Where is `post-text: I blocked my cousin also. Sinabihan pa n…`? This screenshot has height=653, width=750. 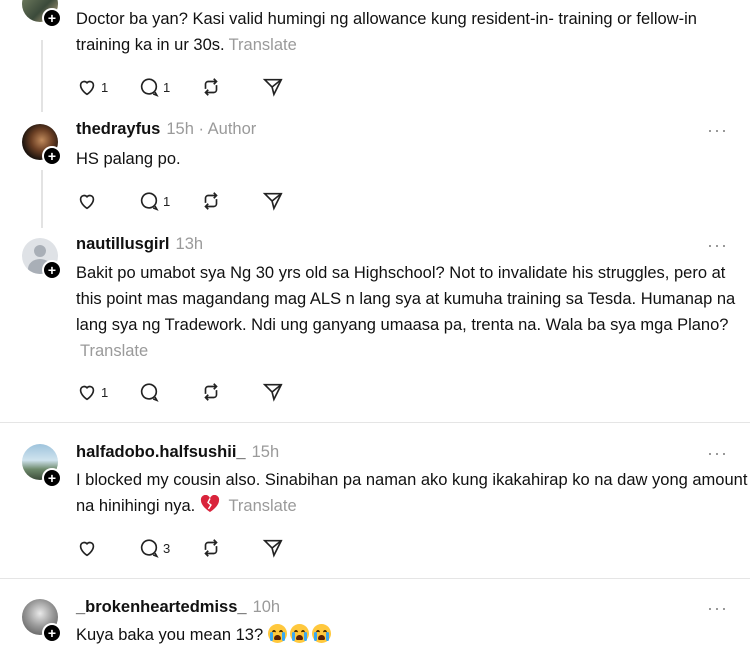
post-text: I blocked my cousin also. Sinabihan pa n… is located at coordinates (412, 494).